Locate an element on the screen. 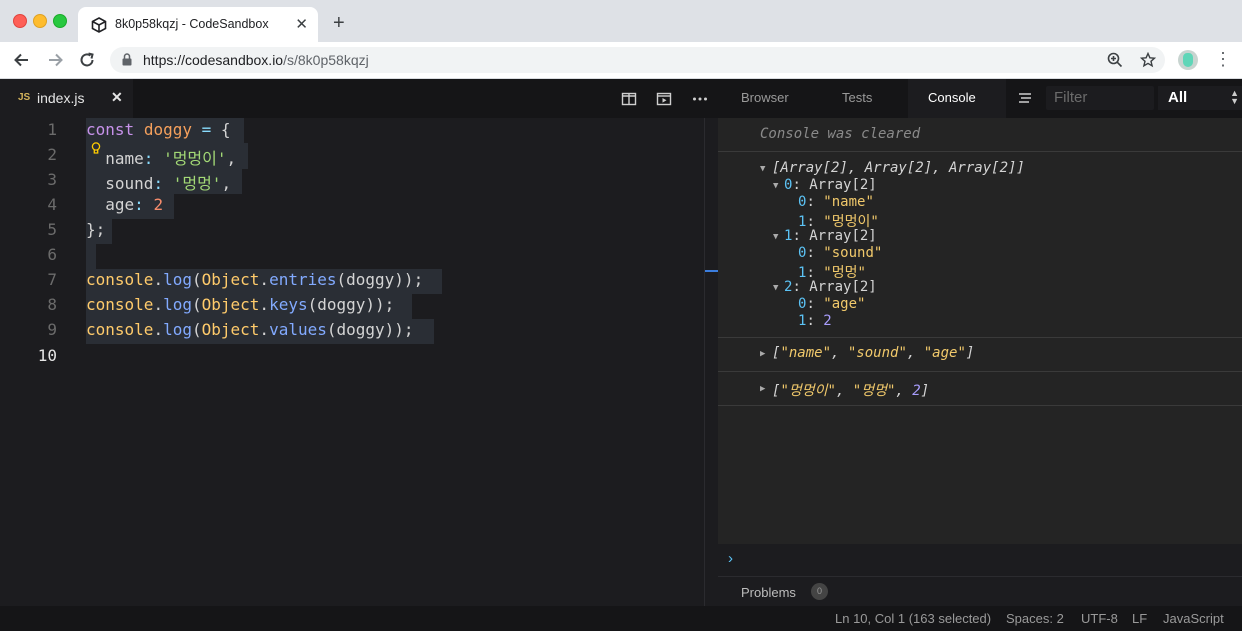  cursor-position: Ln 10, Col 1 (163 selected) is located at coordinates (913, 618).